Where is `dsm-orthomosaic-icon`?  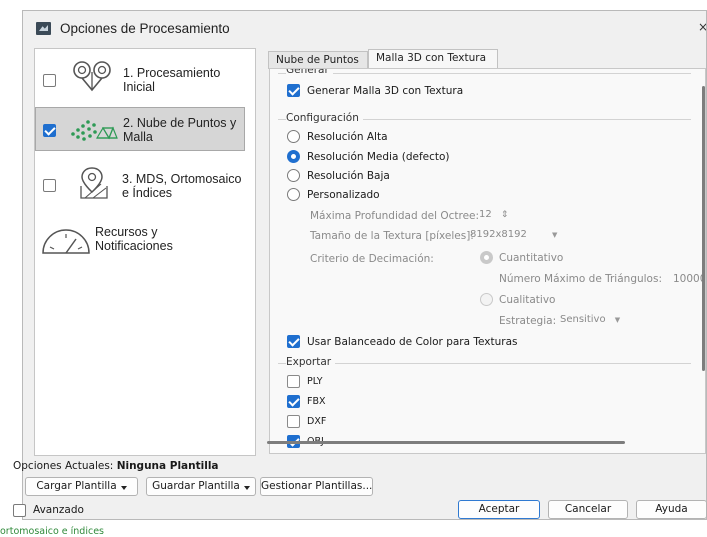
dsm-orthomosaic-icon is located at coordinates (94, 183).